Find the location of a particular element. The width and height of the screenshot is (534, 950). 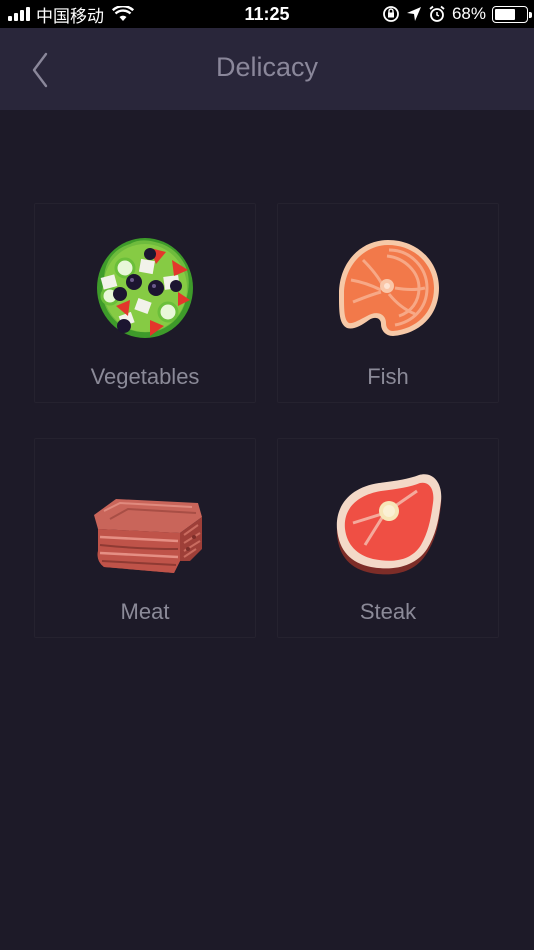

category-tile-fish: Fish is located at coordinates (388, 303).